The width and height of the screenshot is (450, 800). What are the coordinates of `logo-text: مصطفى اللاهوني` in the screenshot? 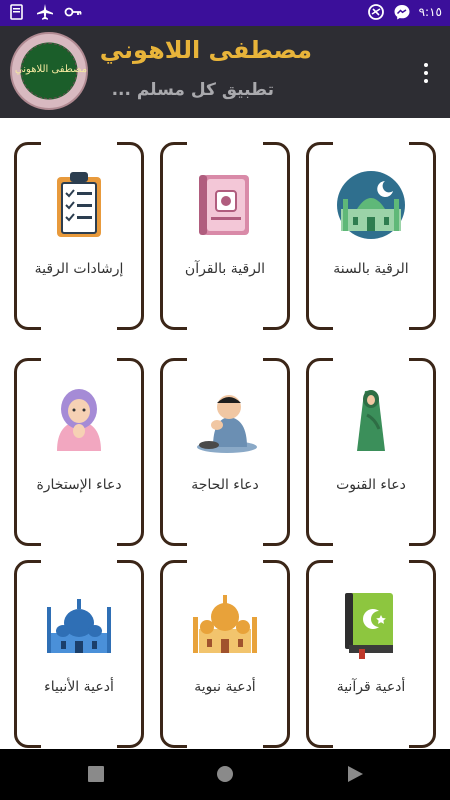 It's located at (51, 69).